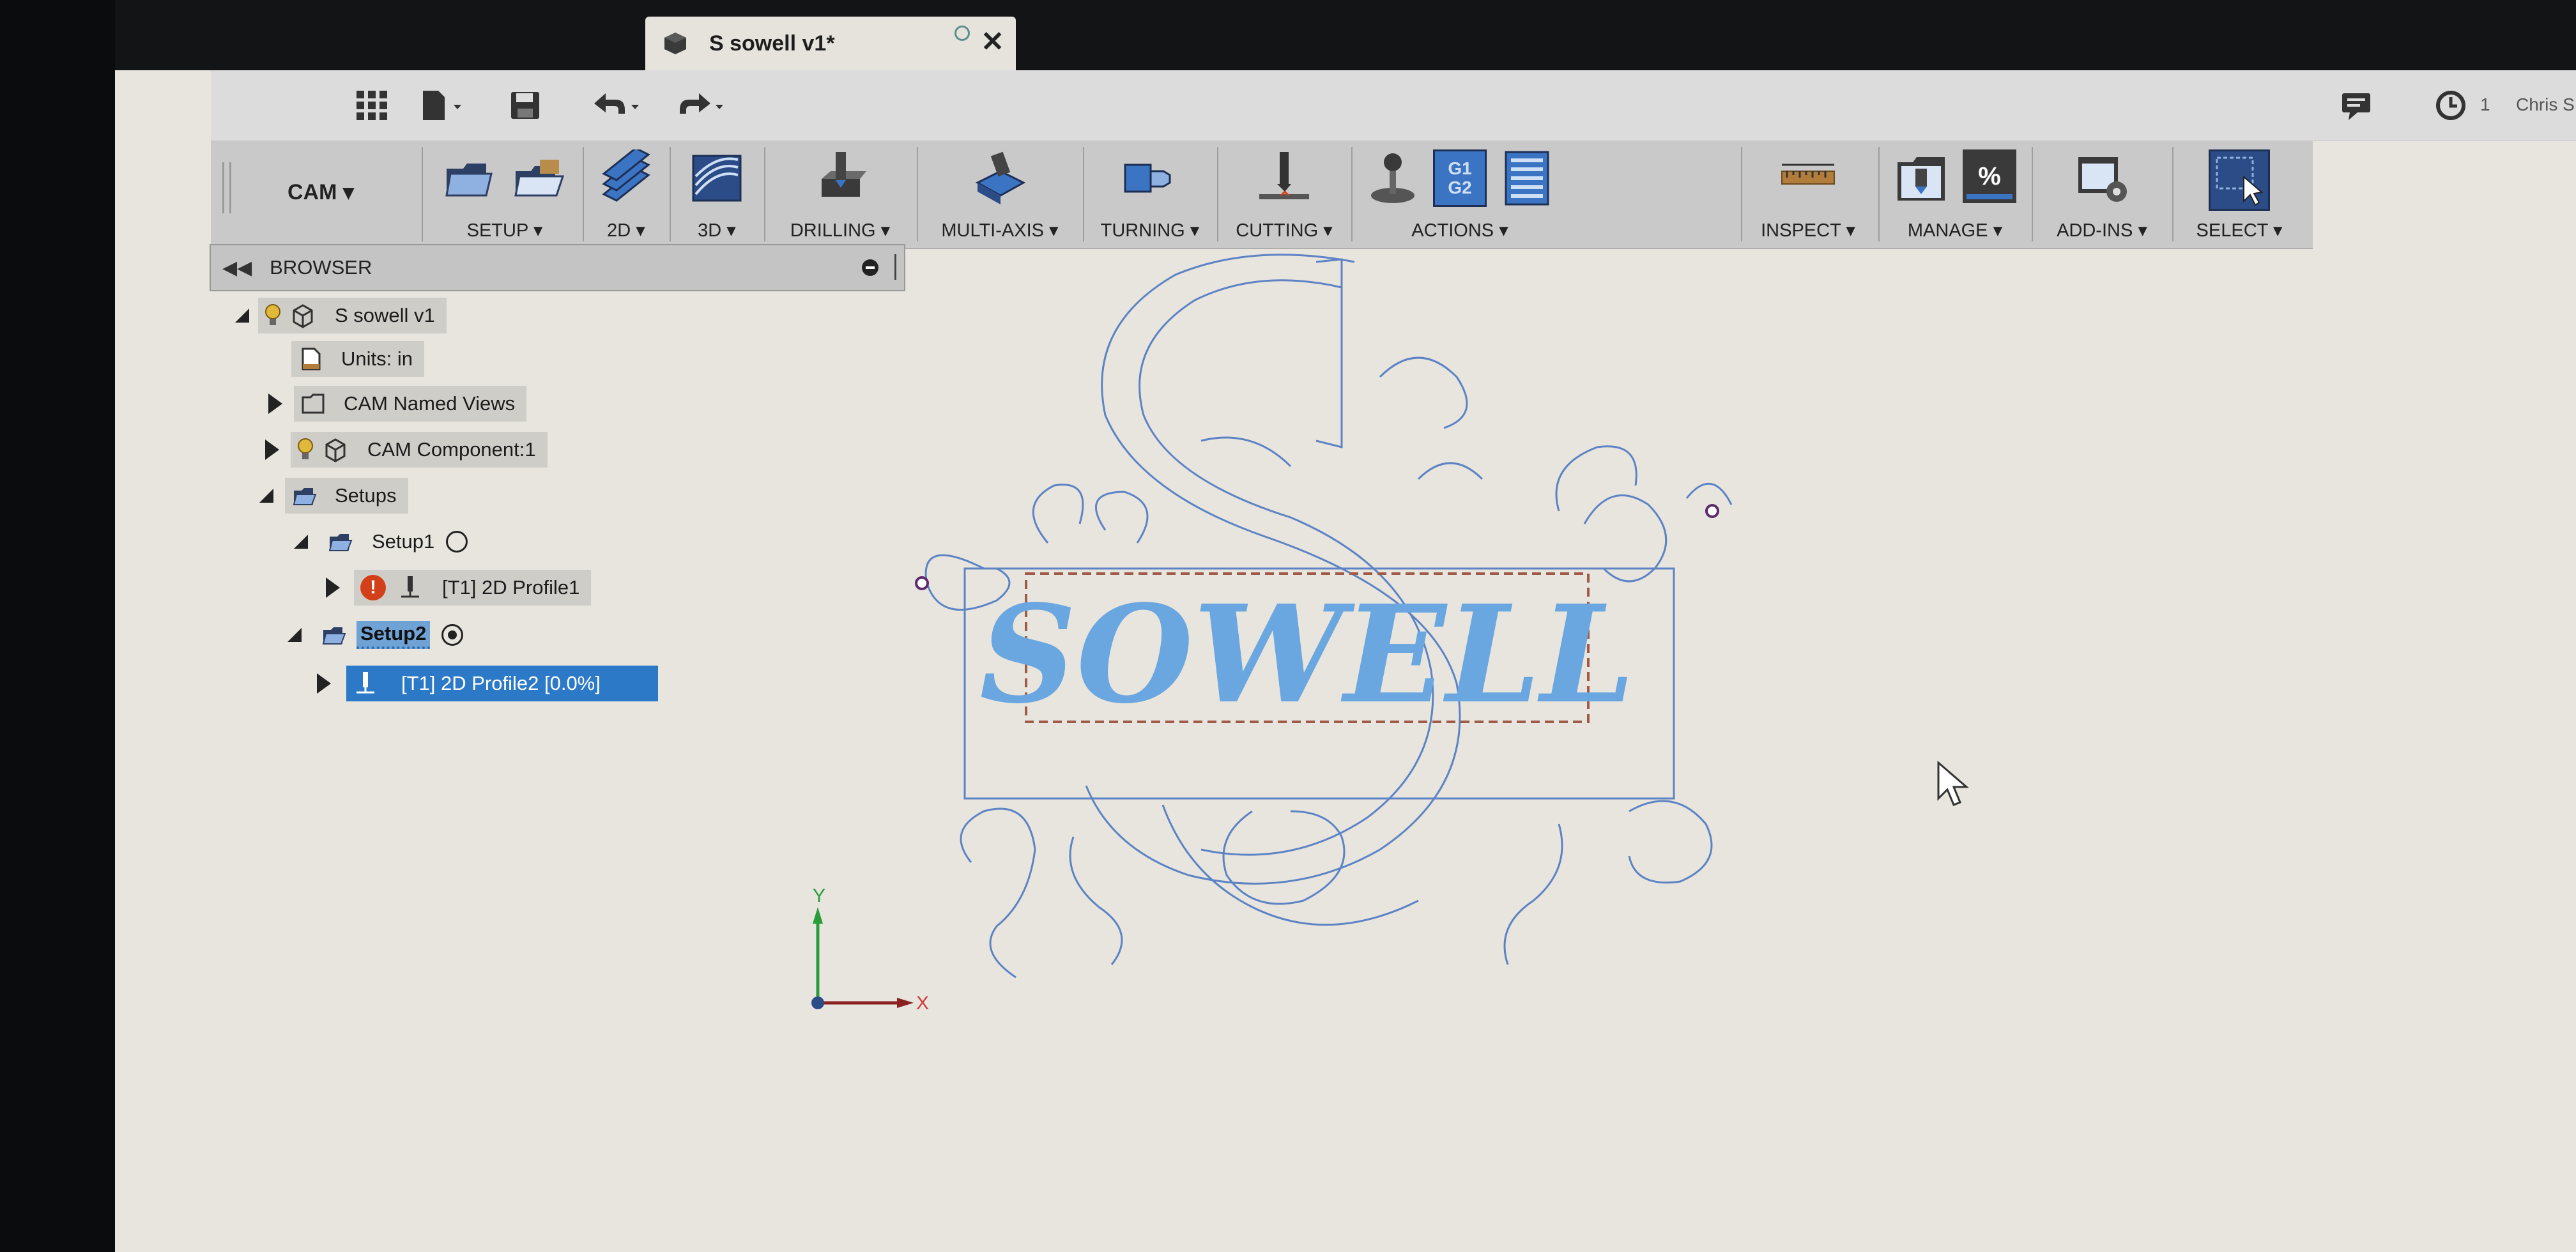  Describe the element at coordinates (1955, 230) in the screenshot. I see `manage-group-label: MANAGE ▾` at that location.